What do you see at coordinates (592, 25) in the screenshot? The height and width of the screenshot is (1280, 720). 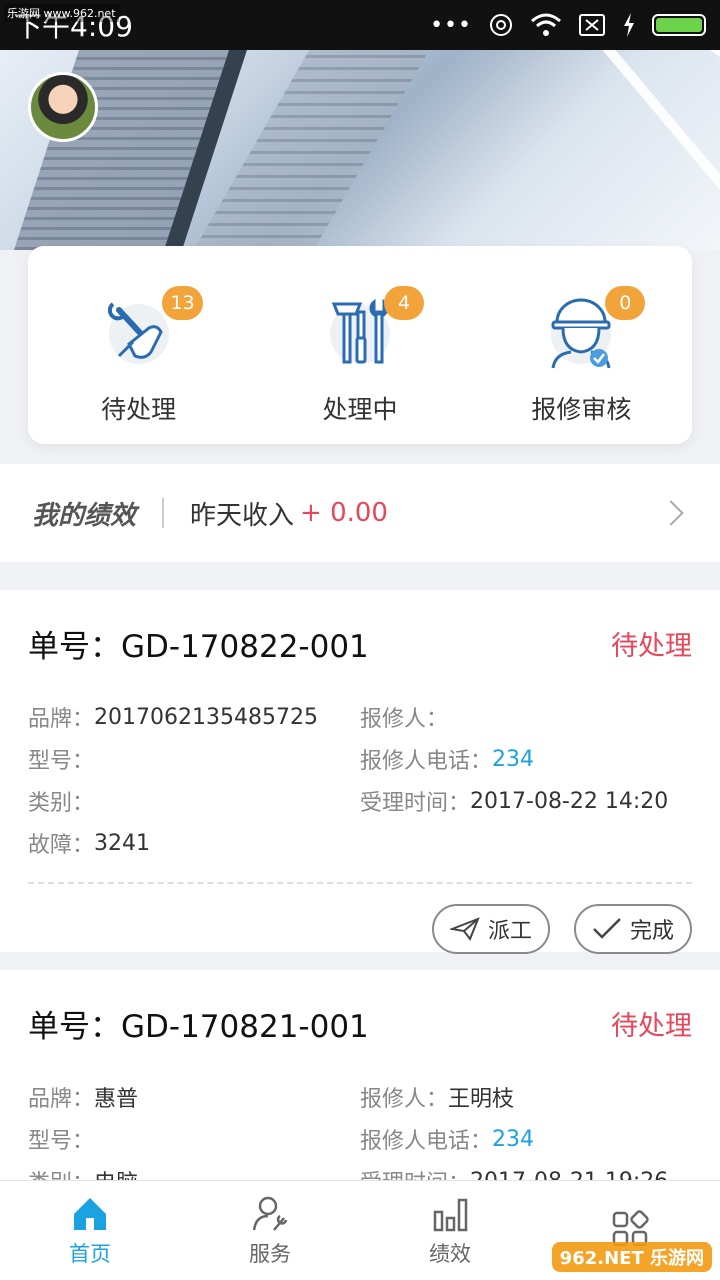 I see `no-sim-icon` at bounding box center [592, 25].